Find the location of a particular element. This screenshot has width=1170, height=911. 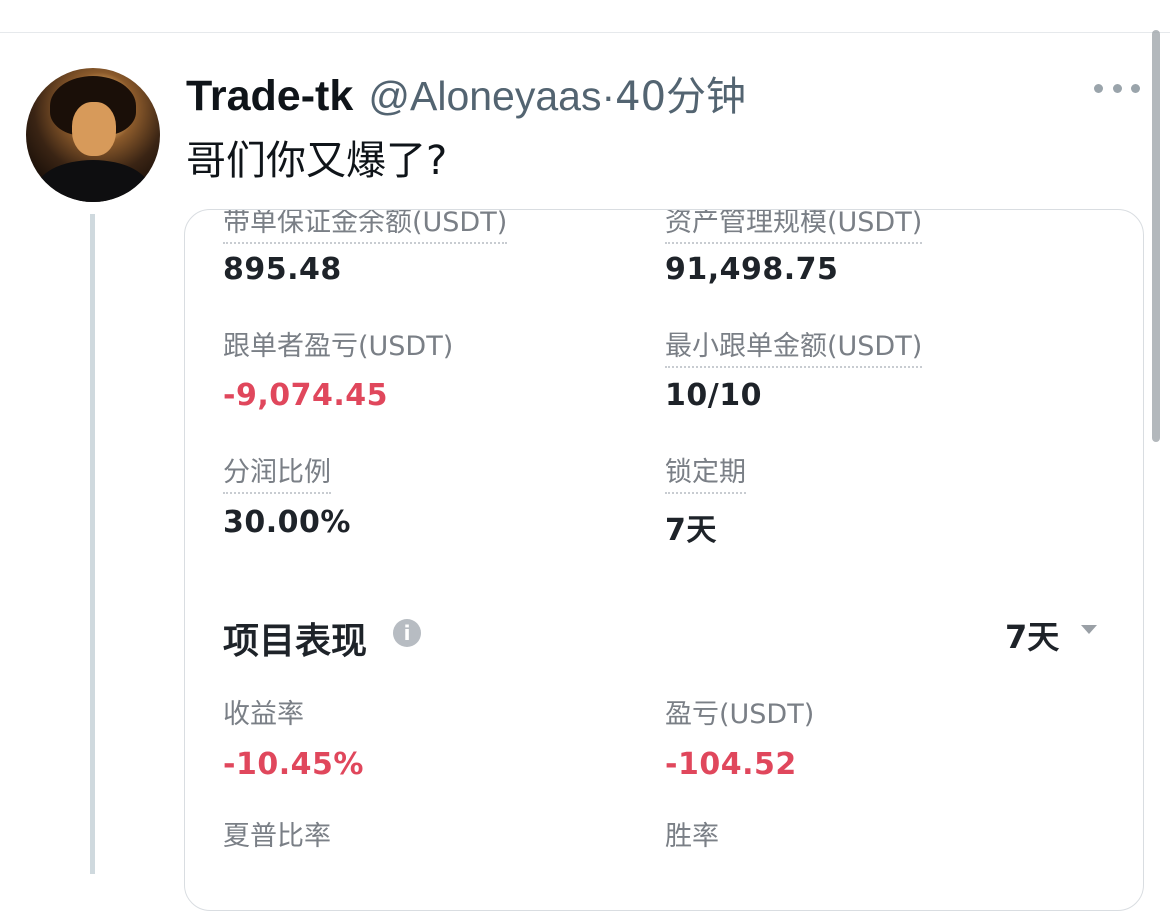

label-follower-pnl: 跟单者盈亏(USDT) is located at coordinates (338, 346).